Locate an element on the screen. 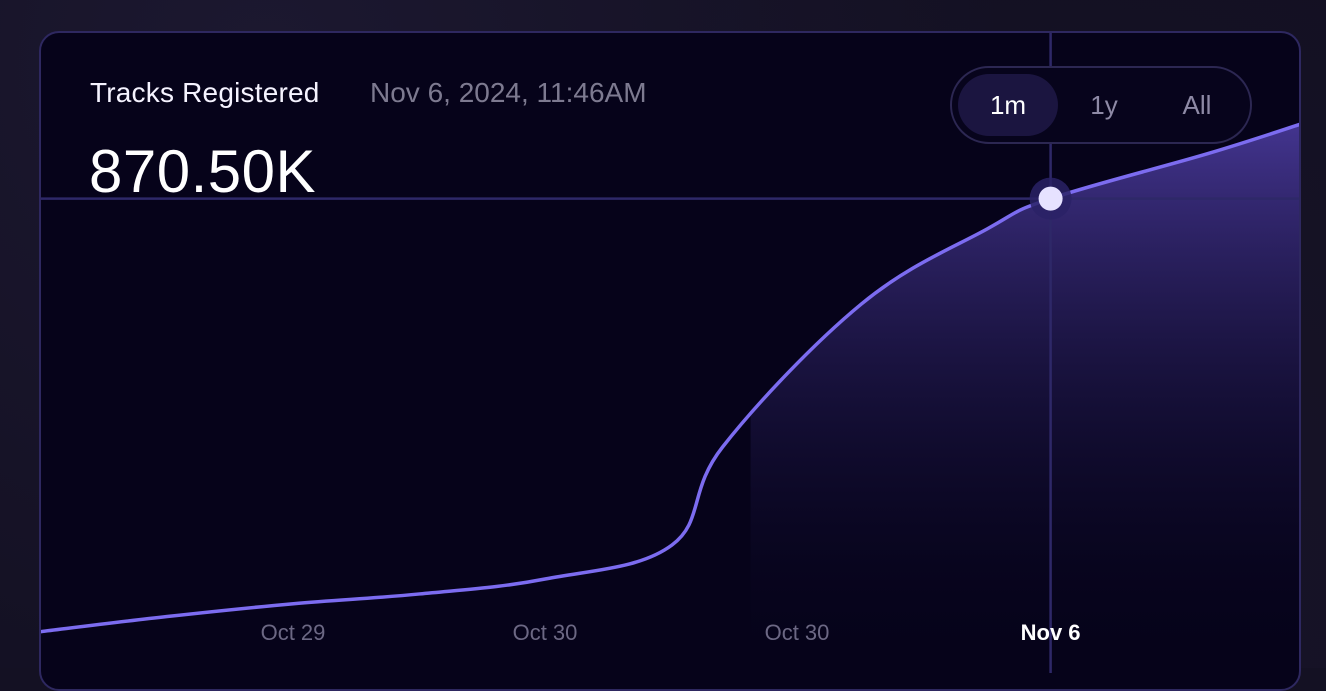  range-1y-button: 1y is located at coordinates (1104, 105).